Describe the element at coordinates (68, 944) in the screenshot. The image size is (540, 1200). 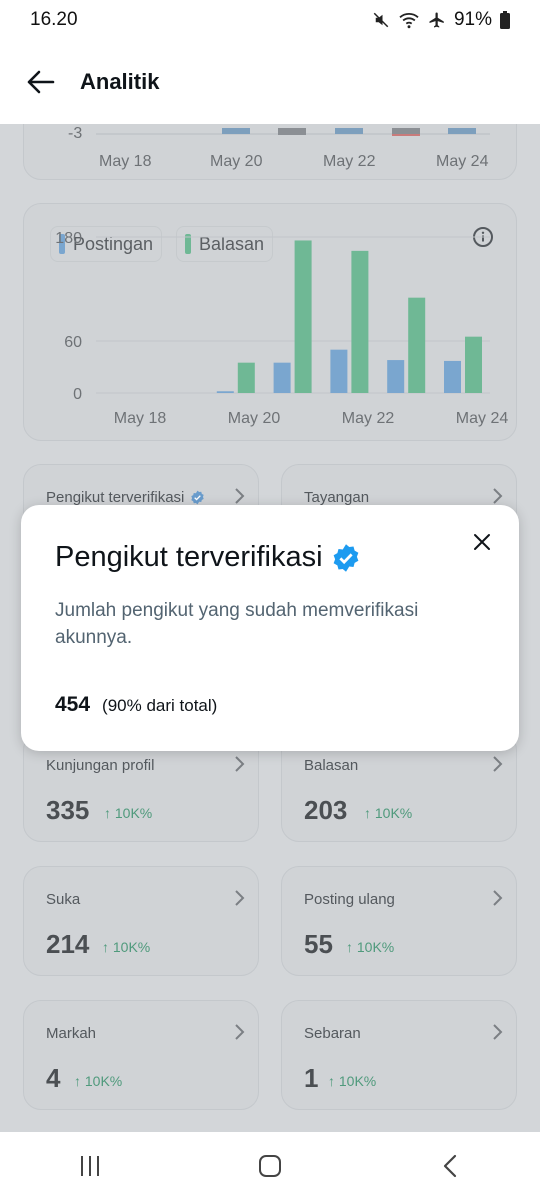
I see `stat-value: 214` at that location.